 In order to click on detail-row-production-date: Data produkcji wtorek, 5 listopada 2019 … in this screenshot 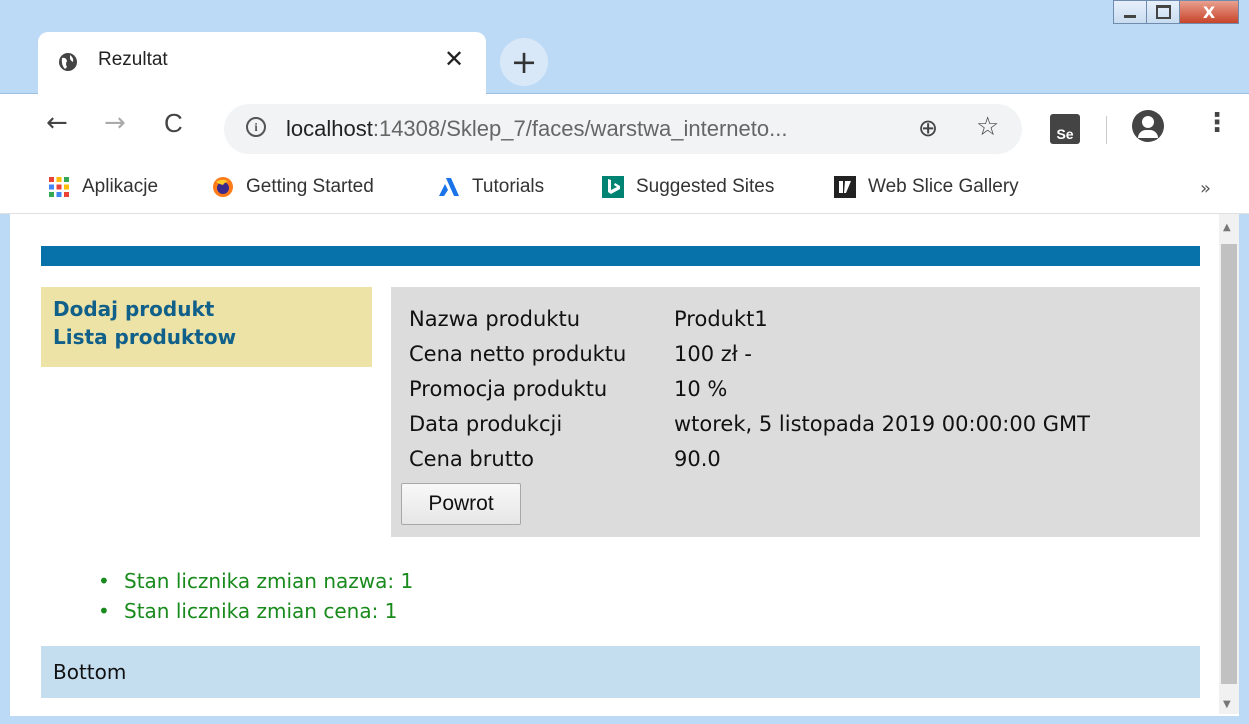, I will do `click(749, 424)`.